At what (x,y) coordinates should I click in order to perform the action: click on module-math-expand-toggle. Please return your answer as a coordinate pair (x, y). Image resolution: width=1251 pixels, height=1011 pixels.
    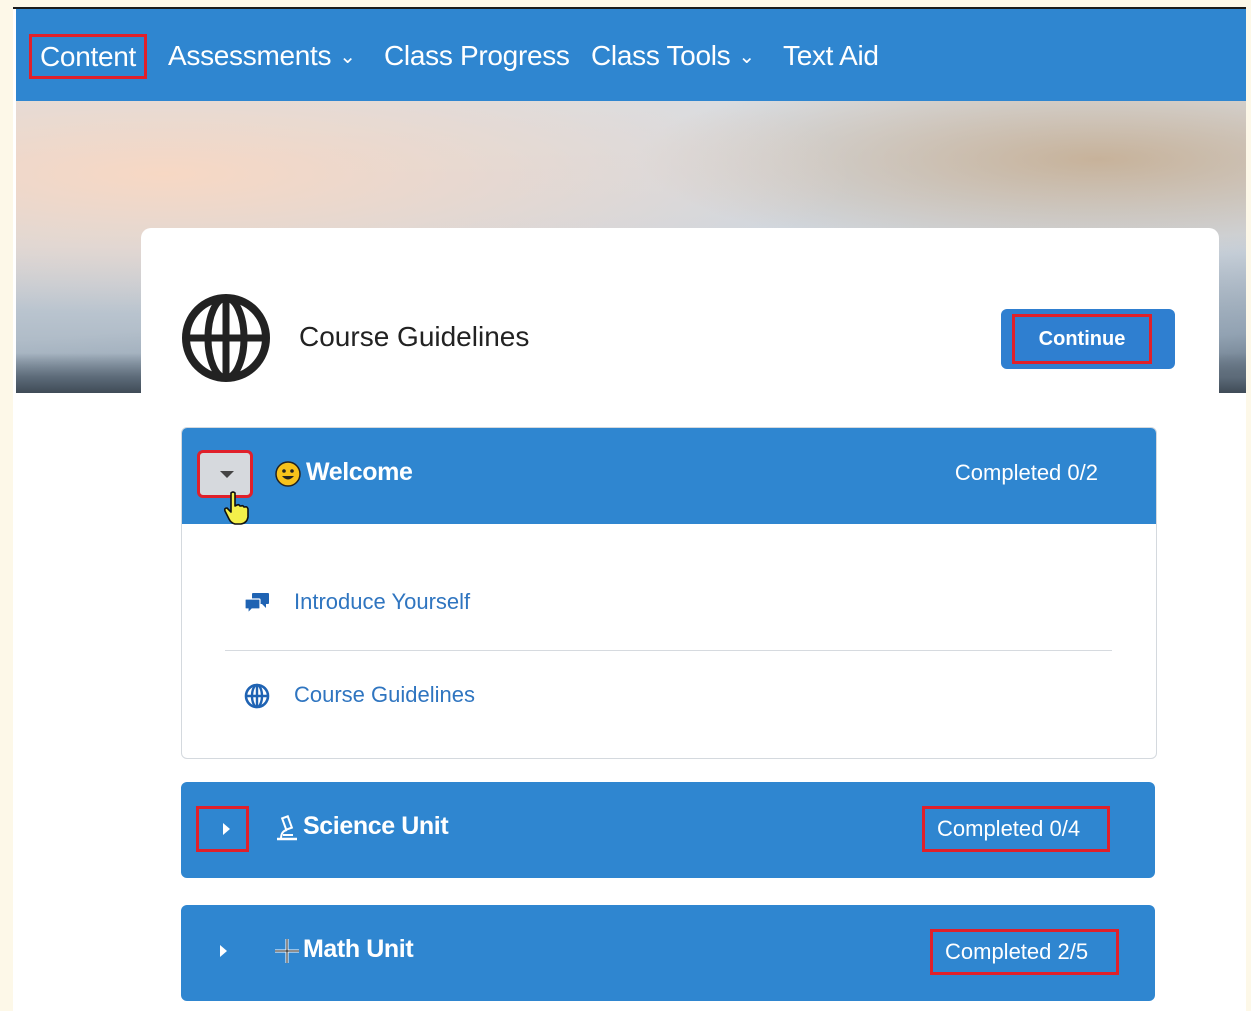
    Looking at the image, I should click on (224, 951).